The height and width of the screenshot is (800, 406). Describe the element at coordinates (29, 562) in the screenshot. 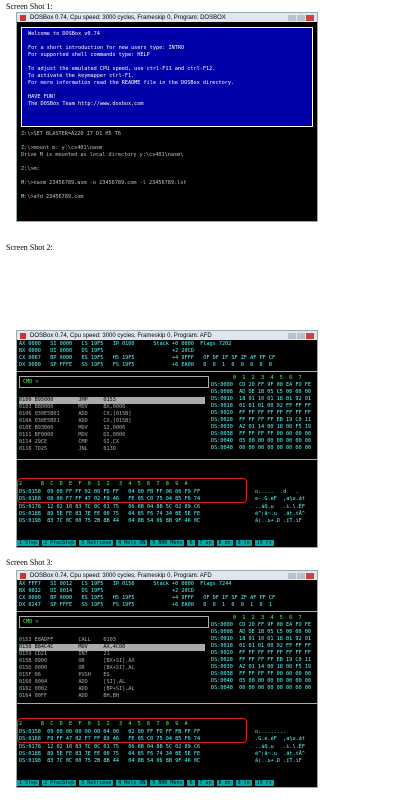

I see `caption-shot-3: Screen Shot 3:` at that location.